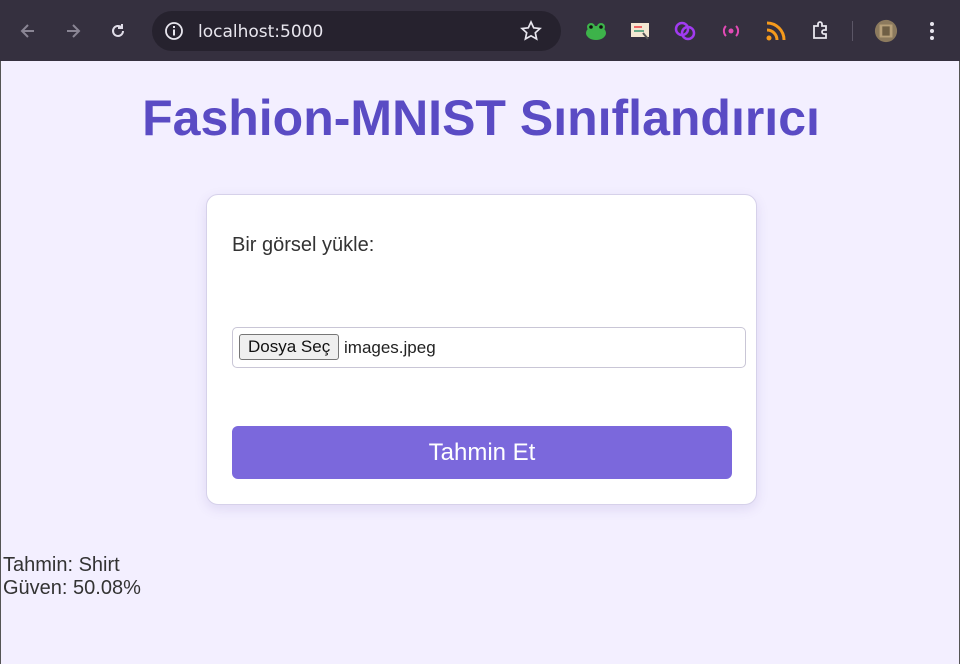 The height and width of the screenshot is (664, 960). I want to click on page-title: Fashion-MNIST Sınıflandırıcı, so click(481, 118).